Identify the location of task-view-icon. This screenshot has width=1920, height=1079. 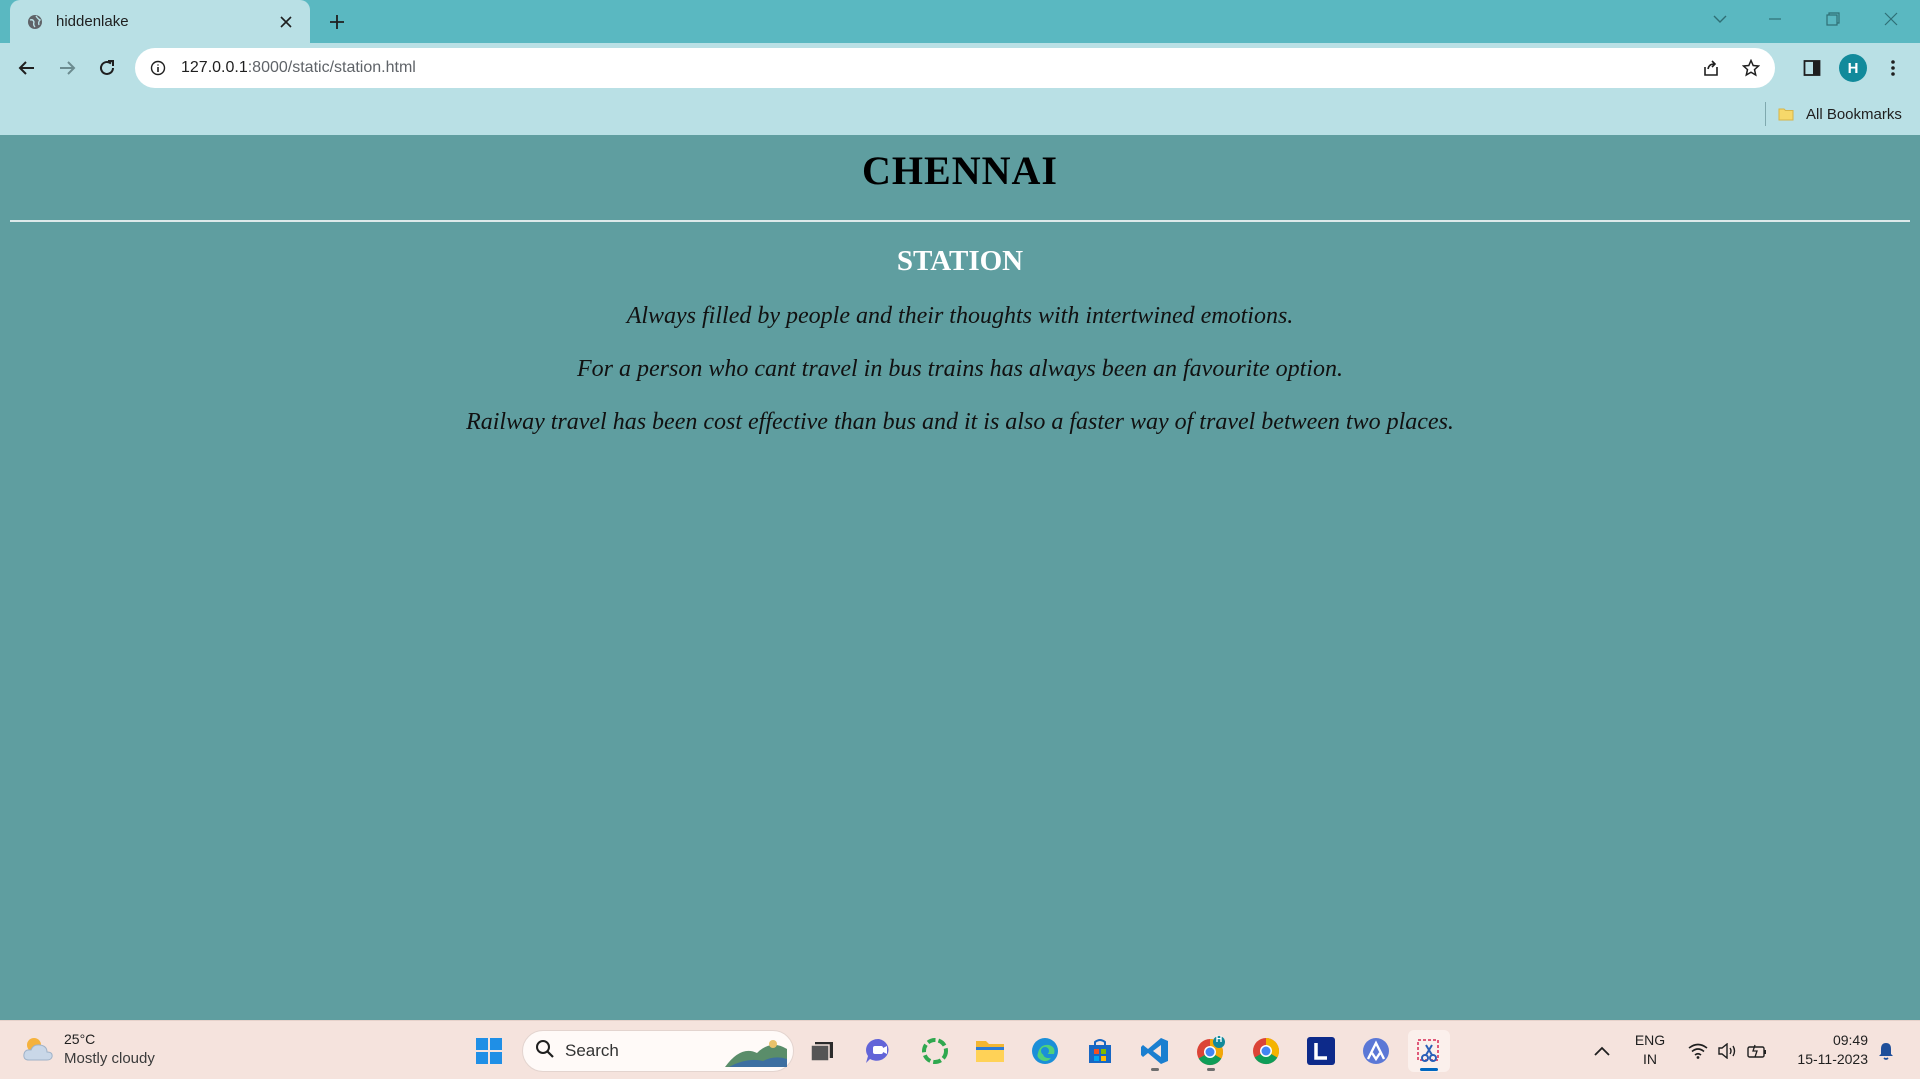
(821, 1052).